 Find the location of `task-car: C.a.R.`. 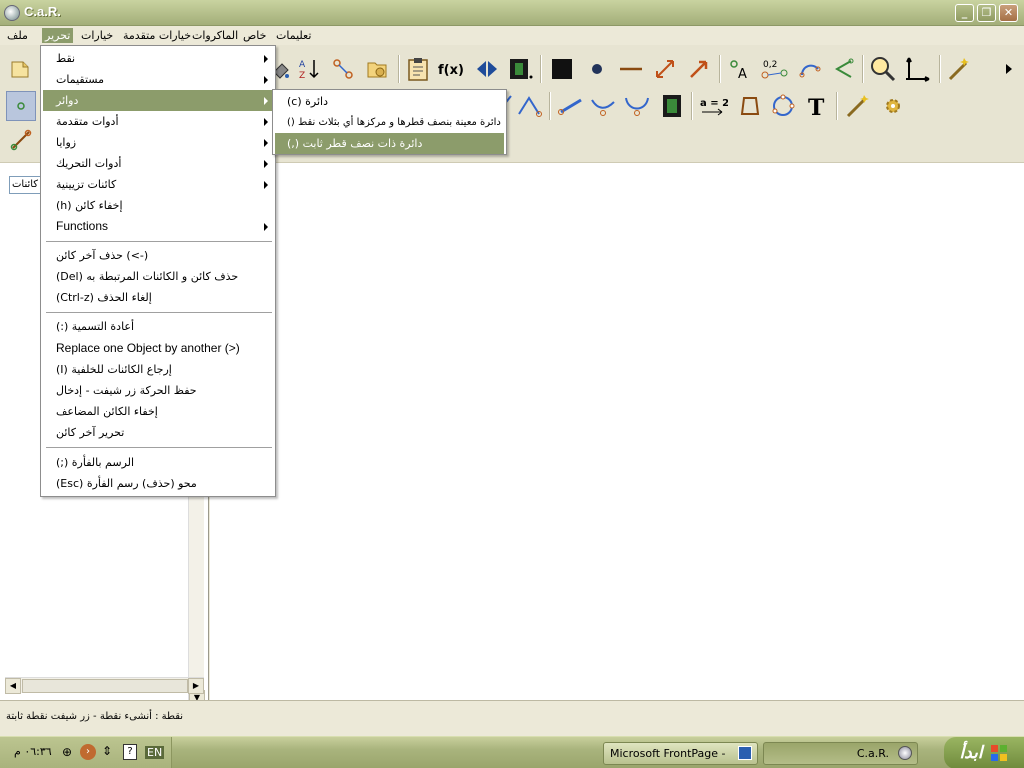

task-car: C.a.R. is located at coordinates (840, 753).